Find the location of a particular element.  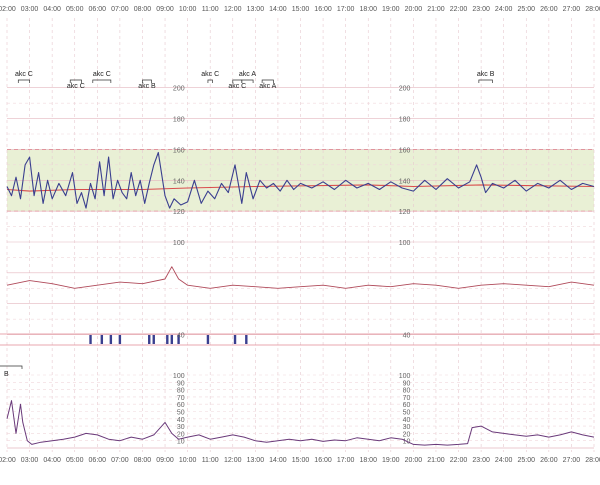

time-label-top: 25:00 is located at coordinates (527, 9).